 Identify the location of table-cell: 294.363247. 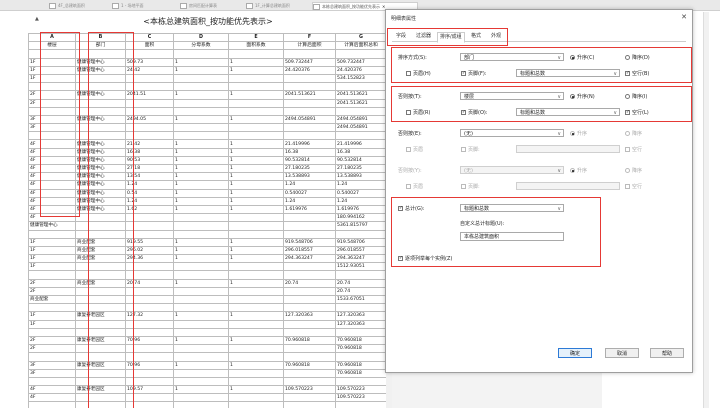
(309, 259).